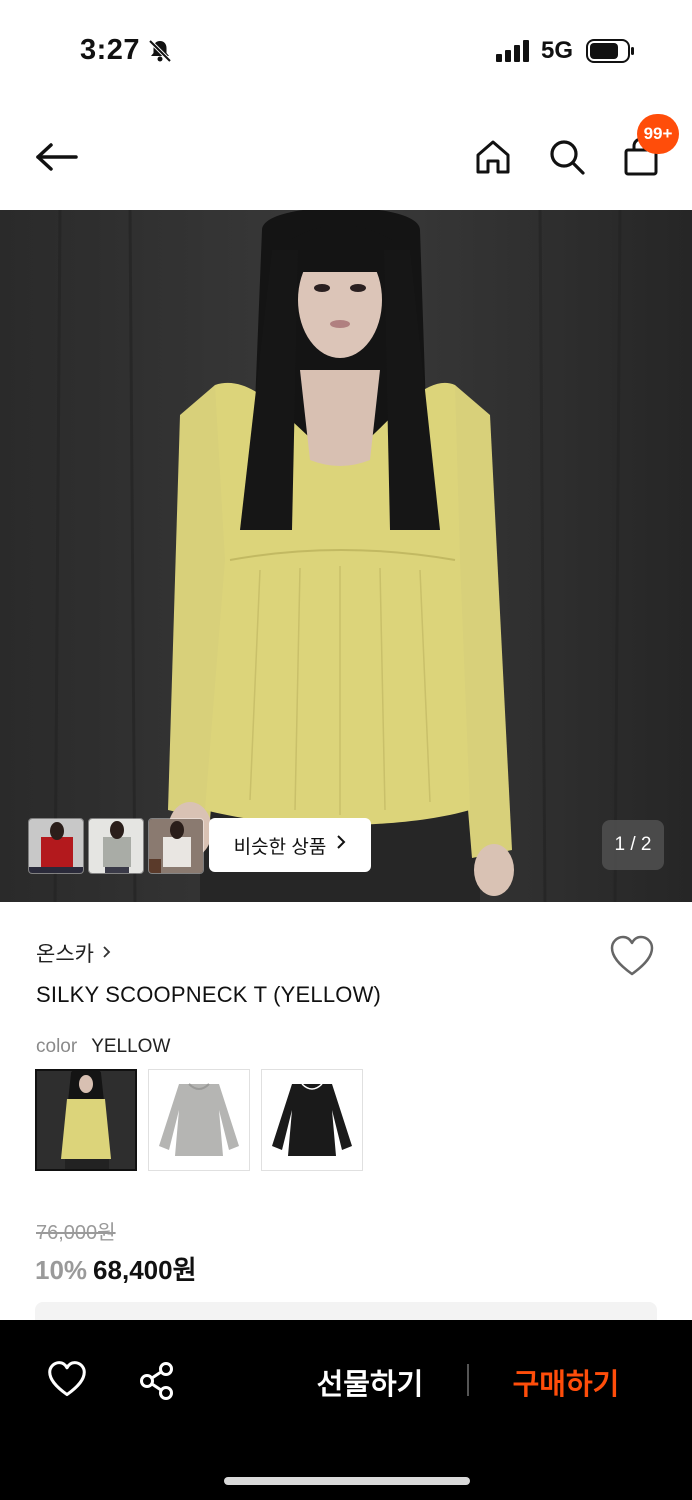 Image resolution: width=692 pixels, height=1500 pixels. What do you see at coordinates (312, 1120) in the screenshot?
I see `swatch-black` at bounding box center [312, 1120].